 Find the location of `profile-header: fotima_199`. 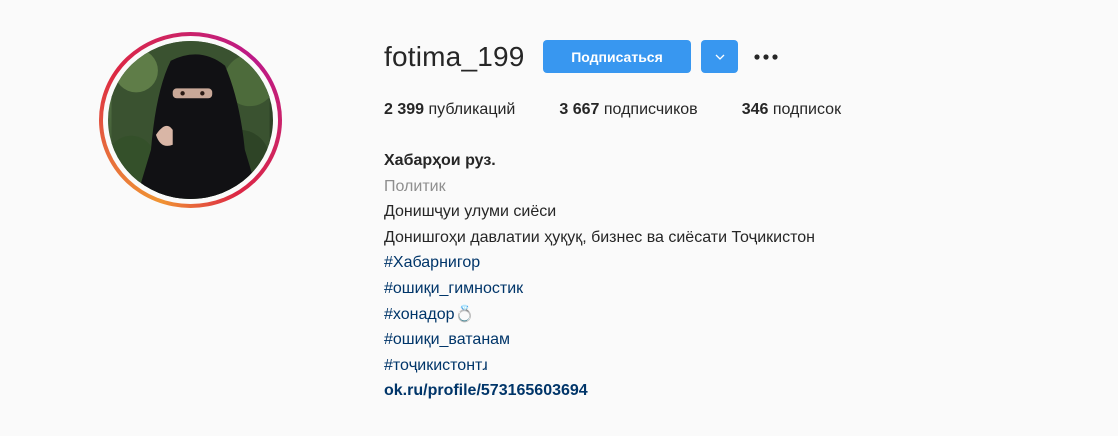

profile-header: fotima_199 is located at coordinates (454, 57).